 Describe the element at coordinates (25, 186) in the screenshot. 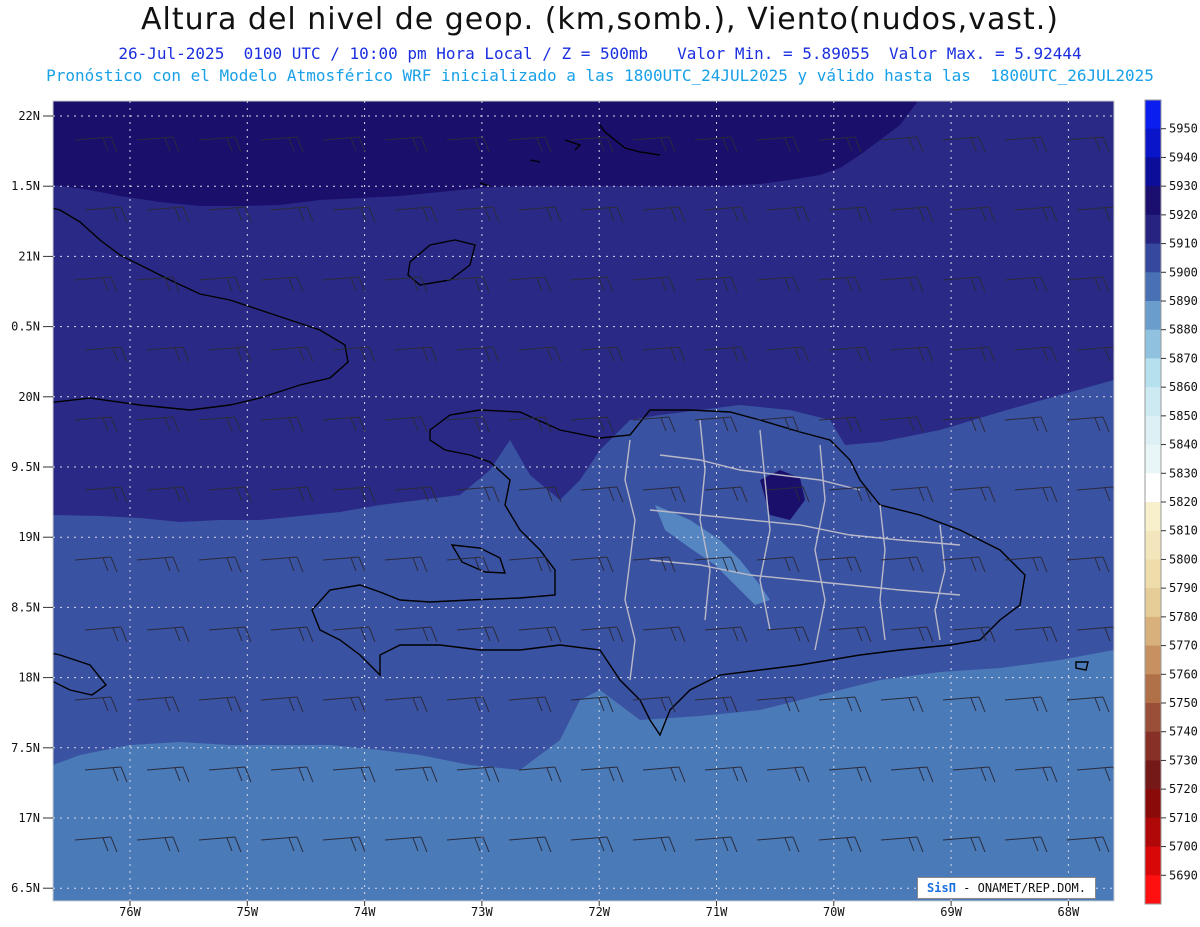

I see `lat-tick-label: 1.5N` at that location.